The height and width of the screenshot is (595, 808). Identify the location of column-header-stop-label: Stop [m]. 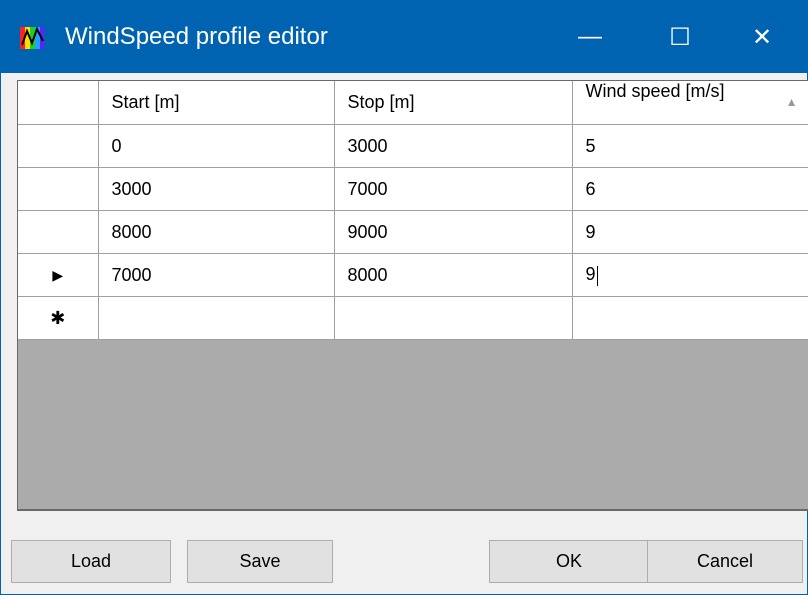
(381, 102).